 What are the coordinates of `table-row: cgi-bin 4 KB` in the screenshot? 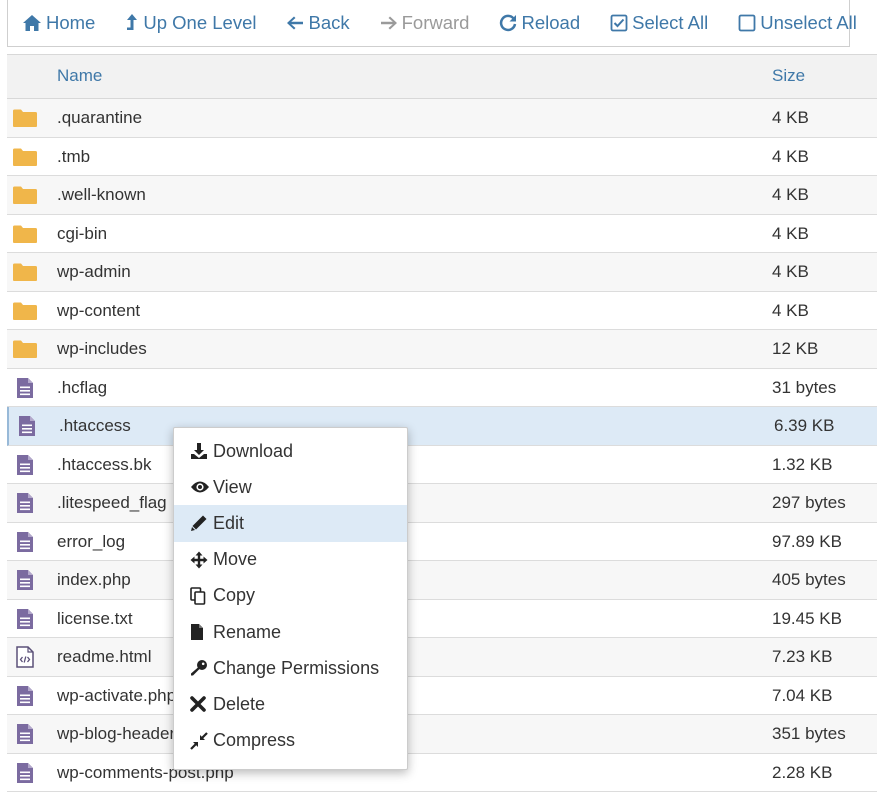 It's located at (442, 234).